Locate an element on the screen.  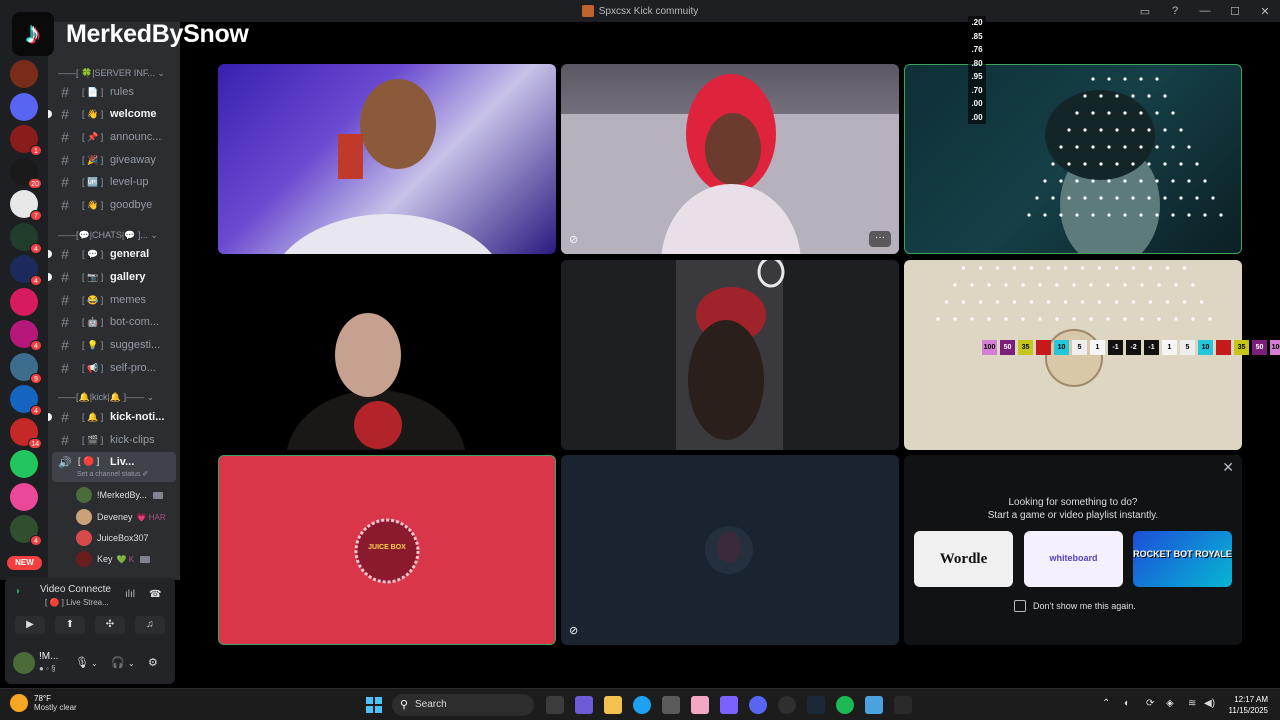
game-card-wordle: Wordle is located at coordinates (963, 559).